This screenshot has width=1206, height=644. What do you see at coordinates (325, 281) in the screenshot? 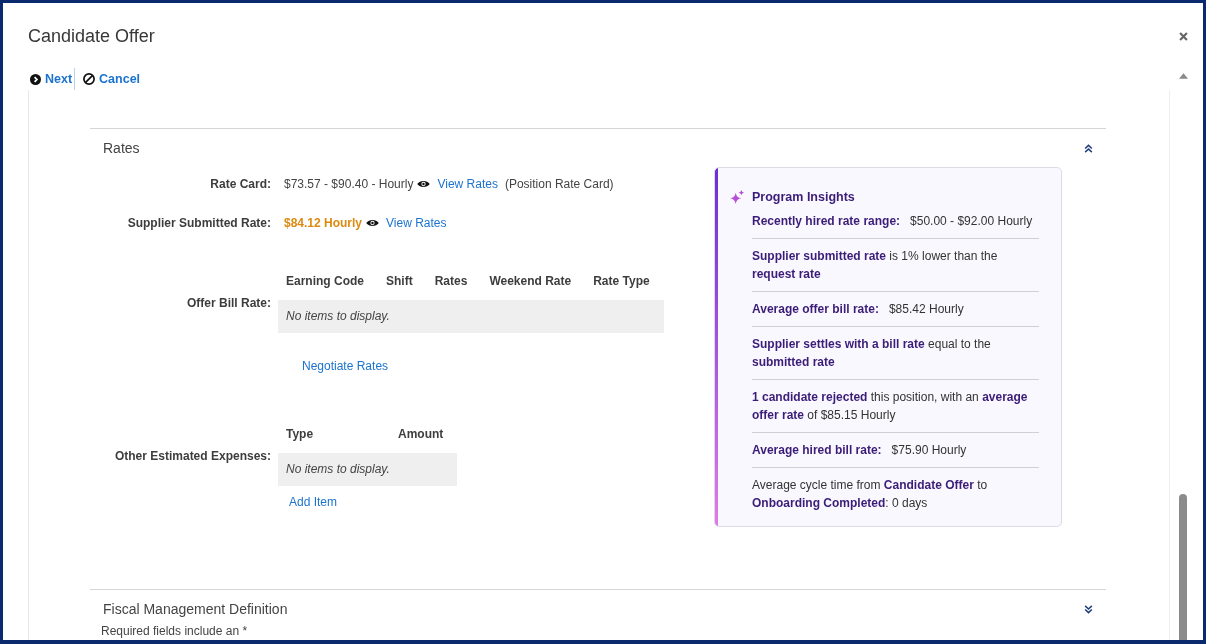
I see `column-header: Earning Code` at bounding box center [325, 281].